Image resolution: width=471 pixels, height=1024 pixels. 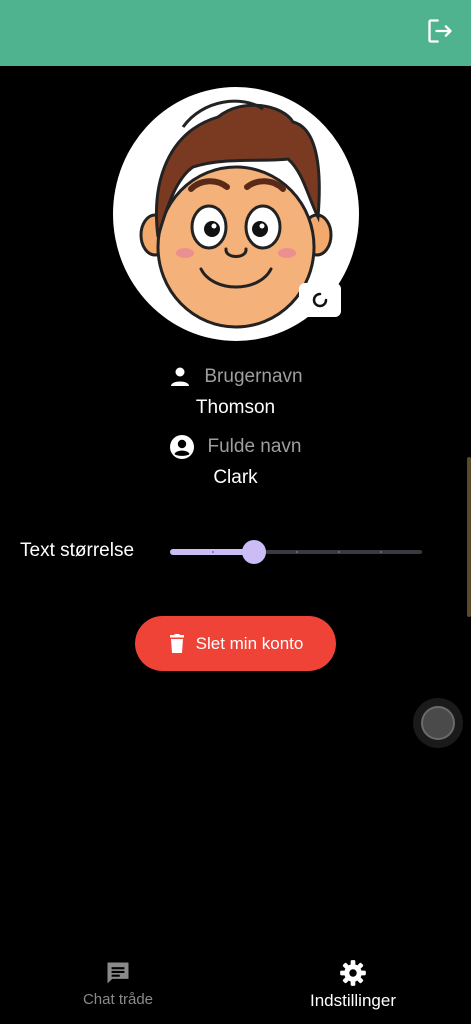 What do you see at coordinates (353, 1000) in the screenshot?
I see `nav-label-settings: Indstillinger` at bounding box center [353, 1000].